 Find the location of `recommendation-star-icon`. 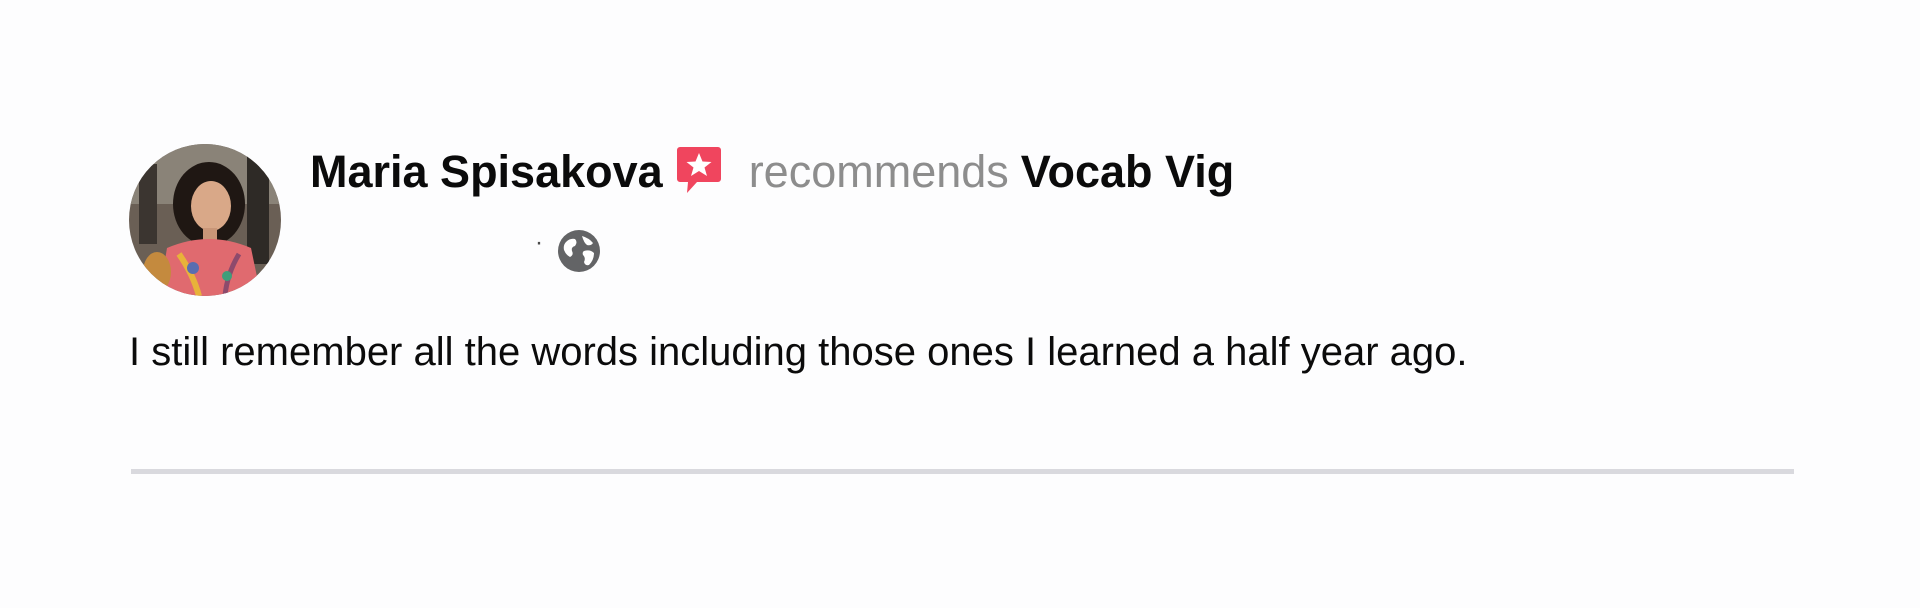

recommendation-star-icon is located at coordinates (699, 170).